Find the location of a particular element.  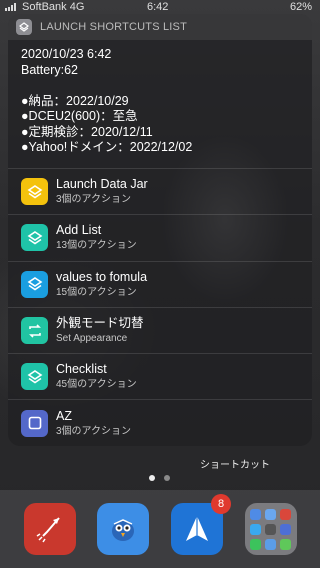

paper-plane-app-icon: 8 is located at coordinates (201, 524).